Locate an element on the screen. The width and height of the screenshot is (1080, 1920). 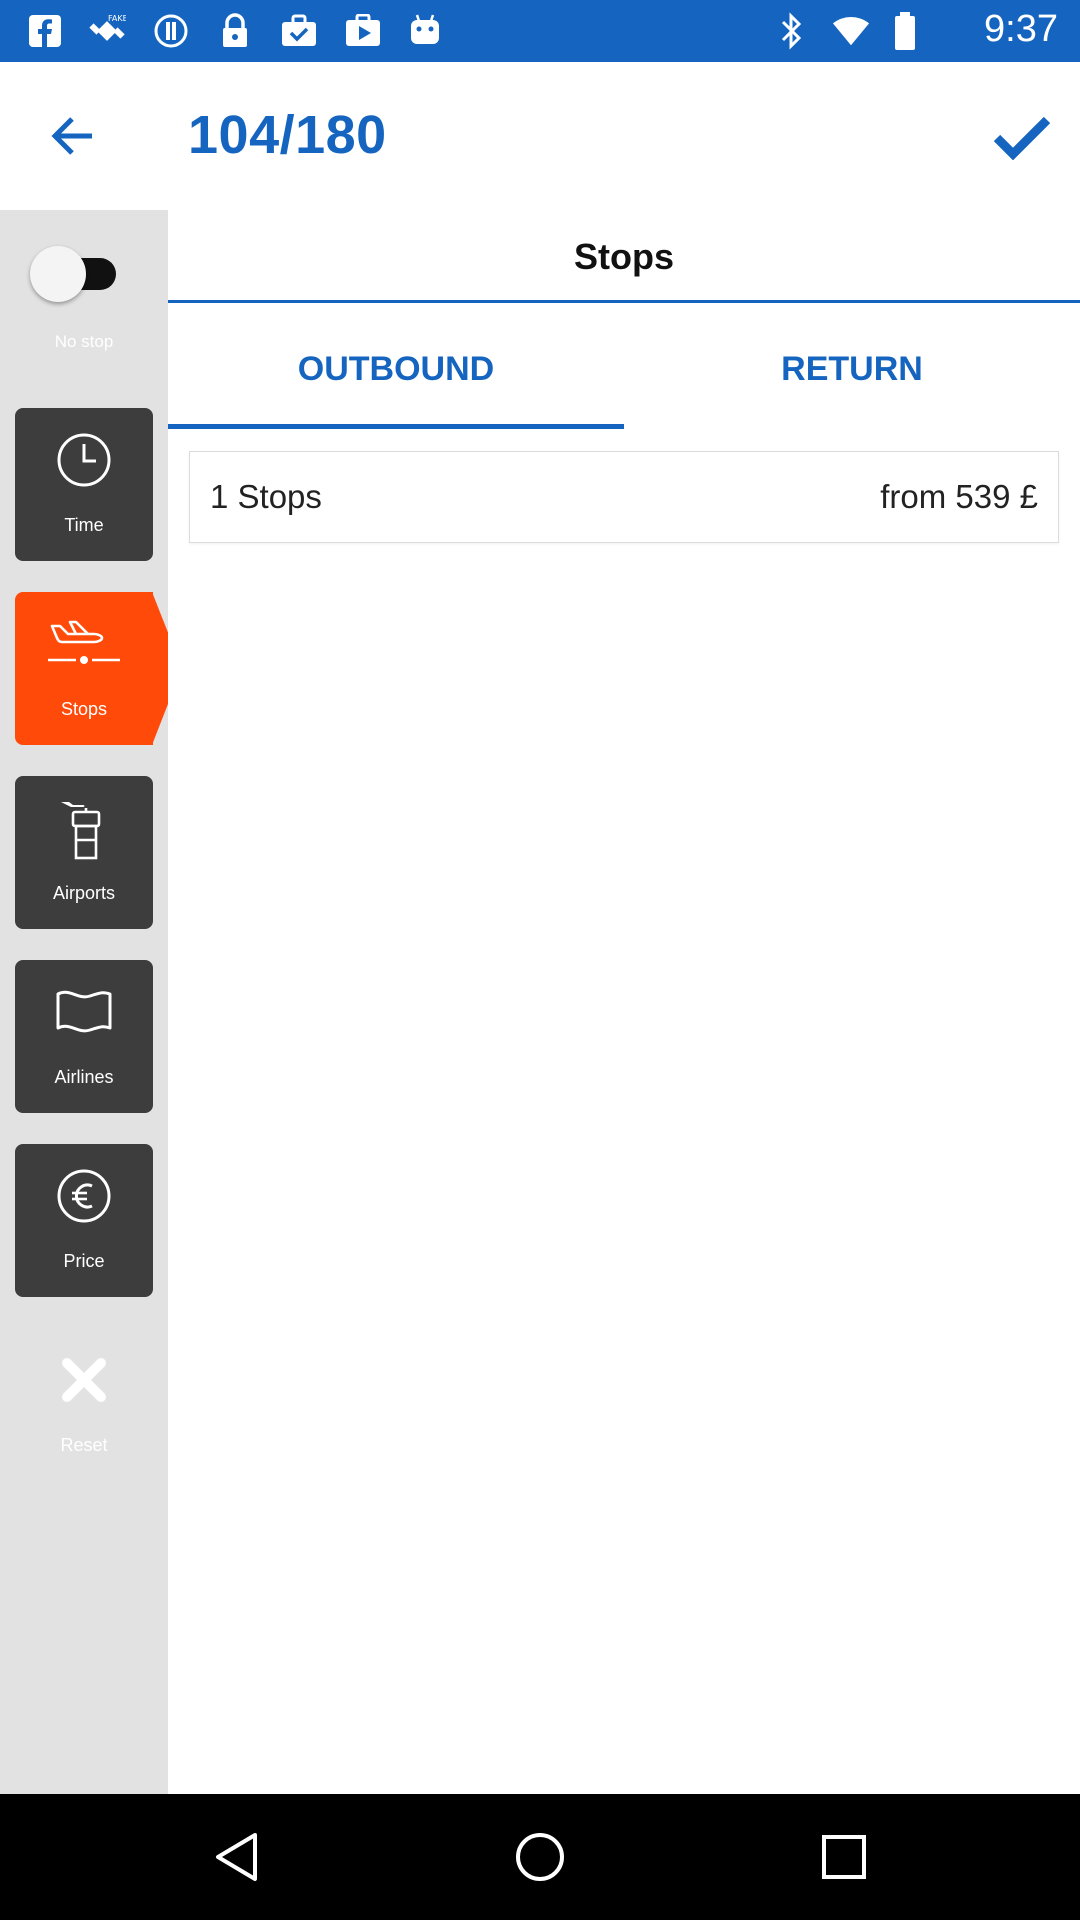
circle-home-icon is located at coordinates (540, 1857).